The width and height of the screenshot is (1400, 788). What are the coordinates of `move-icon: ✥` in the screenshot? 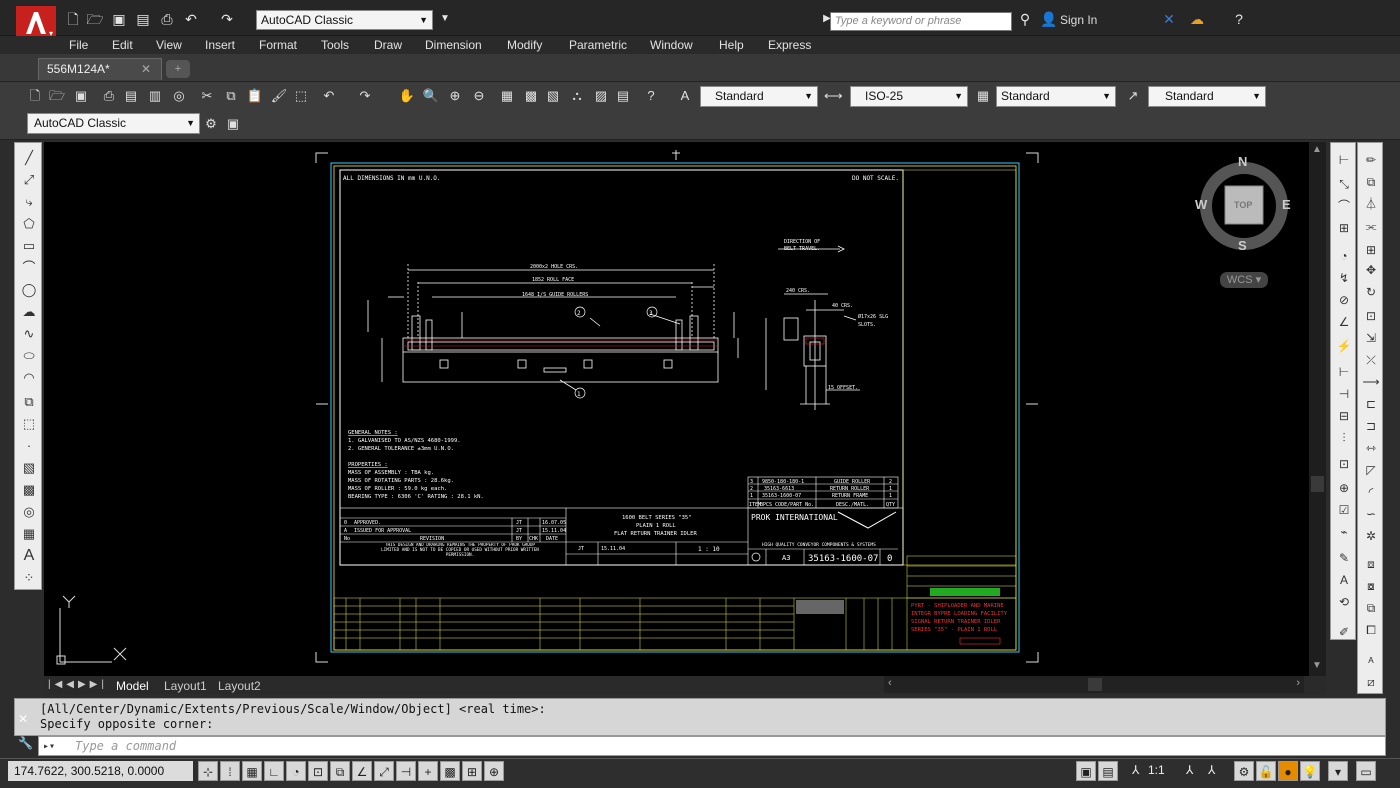 It's located at (1371, 270).